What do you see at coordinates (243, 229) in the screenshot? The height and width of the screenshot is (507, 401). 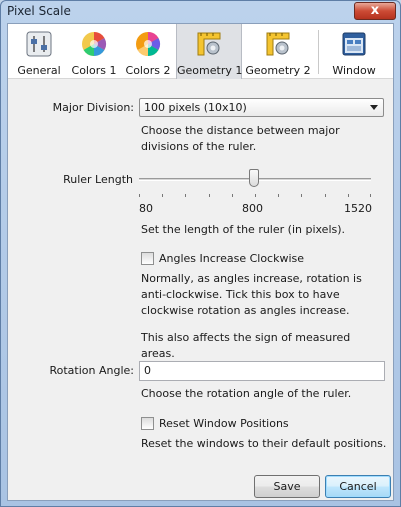 I see `ruler-length-description: Set the length of the ruler (in pixels).` at bounding box center [243, 229].